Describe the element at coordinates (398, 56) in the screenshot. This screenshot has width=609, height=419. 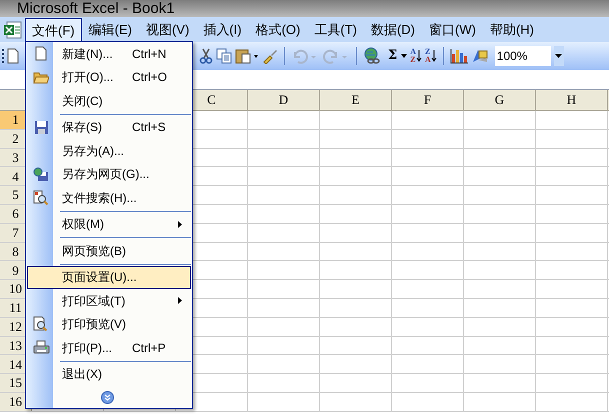
I see `sum-button: Σ` at that location.